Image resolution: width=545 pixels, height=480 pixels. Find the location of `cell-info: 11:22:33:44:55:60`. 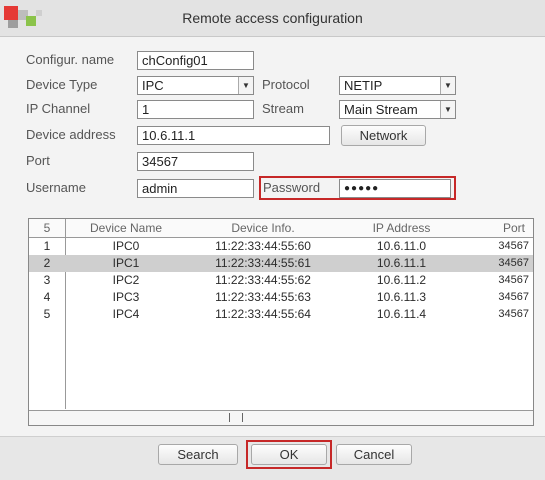

cell-info: 11:22:33:44:55:60 is located at coordinates (263, 246).